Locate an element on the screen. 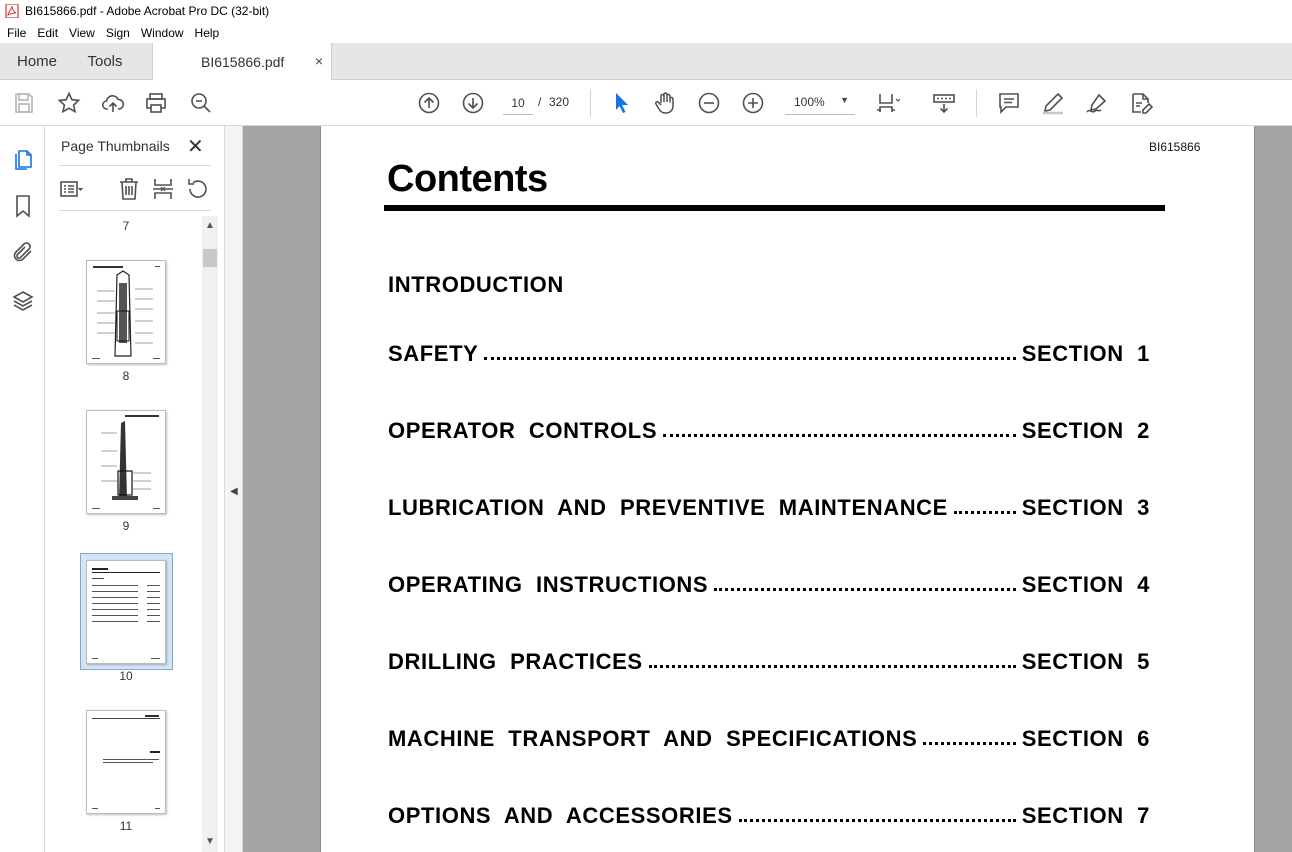  attachment-icon is located at coordinates (23, 252).